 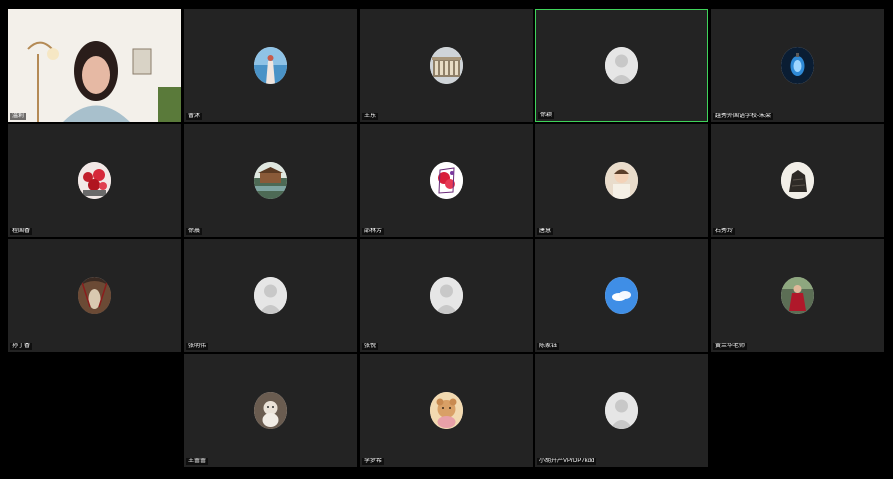 I want to click on participant-tile-3: 王东, so click(x=446, y=65).